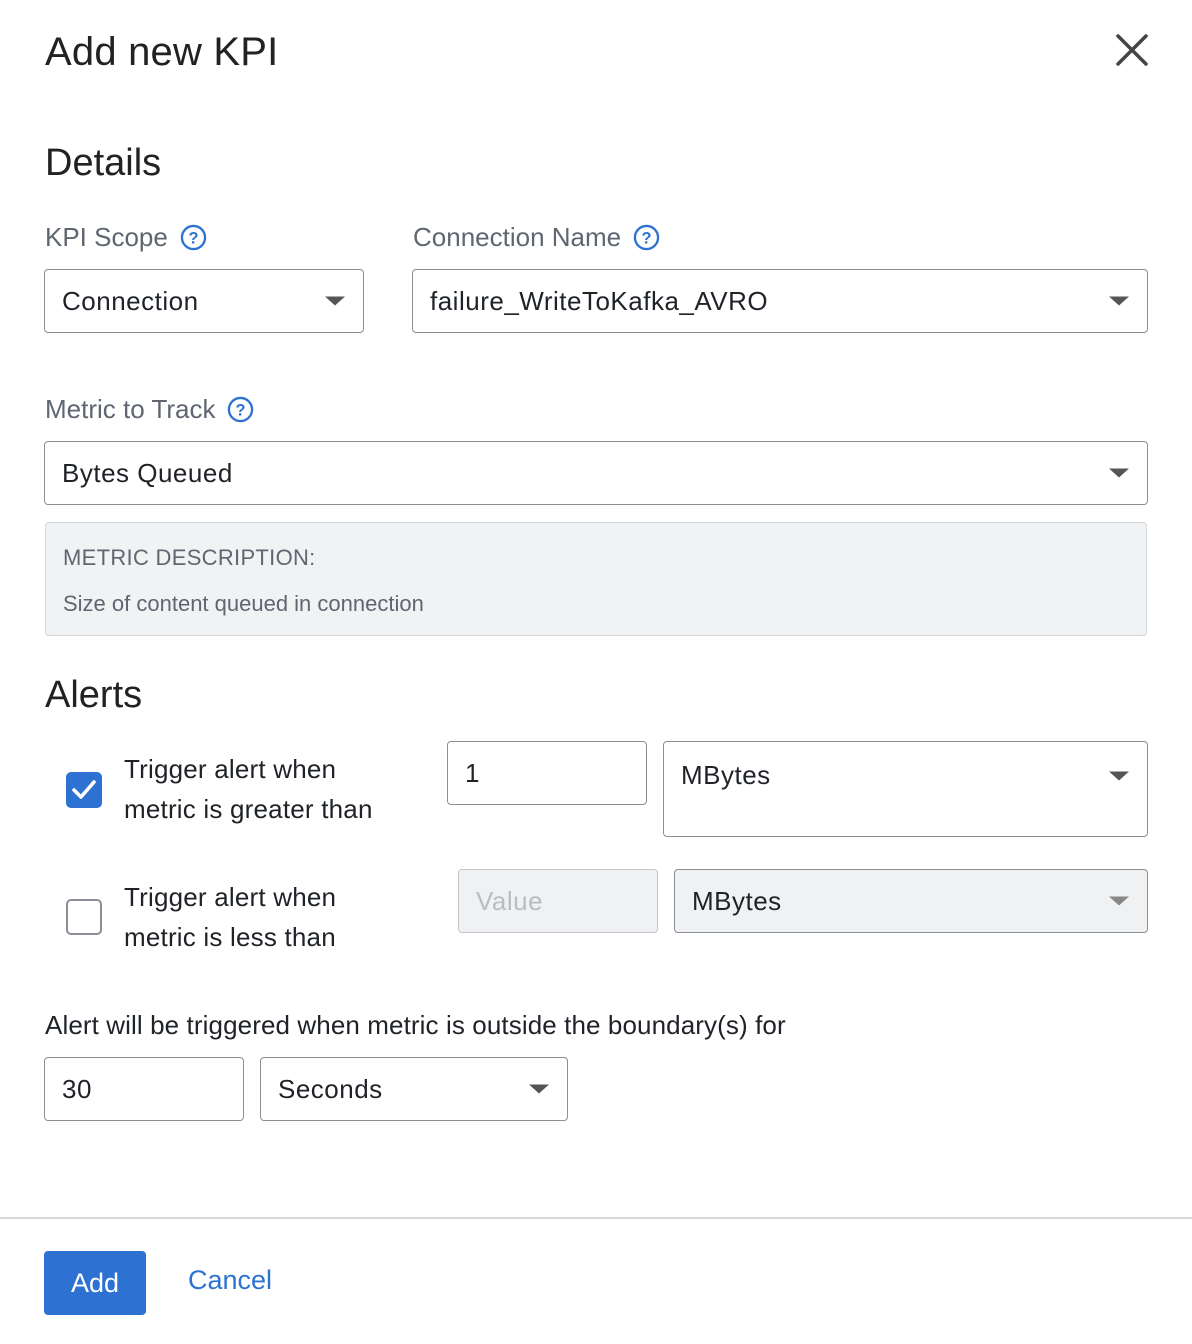  Describe the element at coordinates (330, 1088) in the screenshot. I see `duration-unit: Seconds` at that location.